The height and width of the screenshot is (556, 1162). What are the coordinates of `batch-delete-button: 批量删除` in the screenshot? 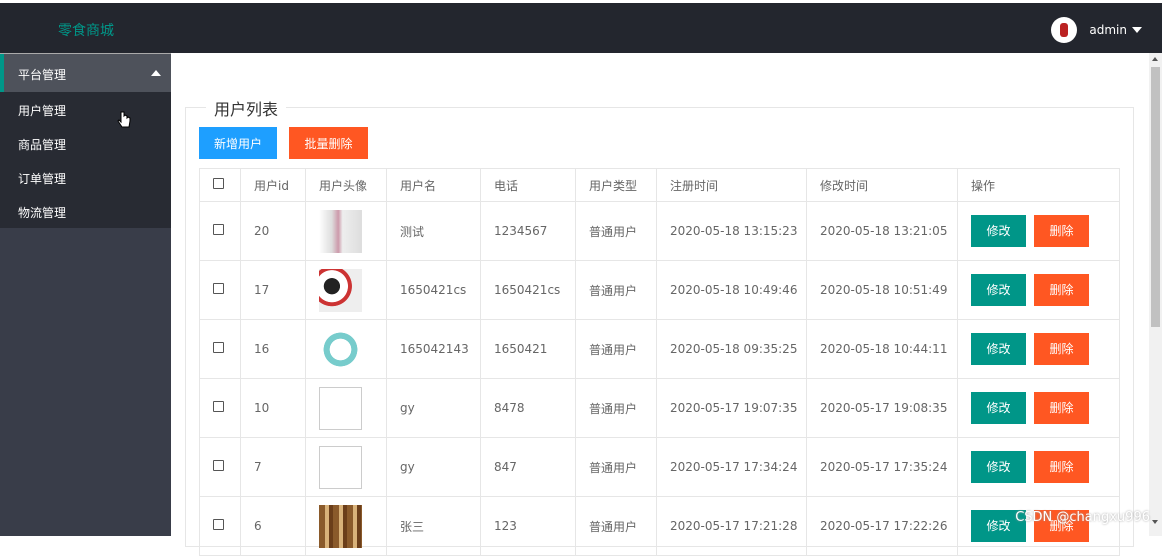 It's located at (328, 143).